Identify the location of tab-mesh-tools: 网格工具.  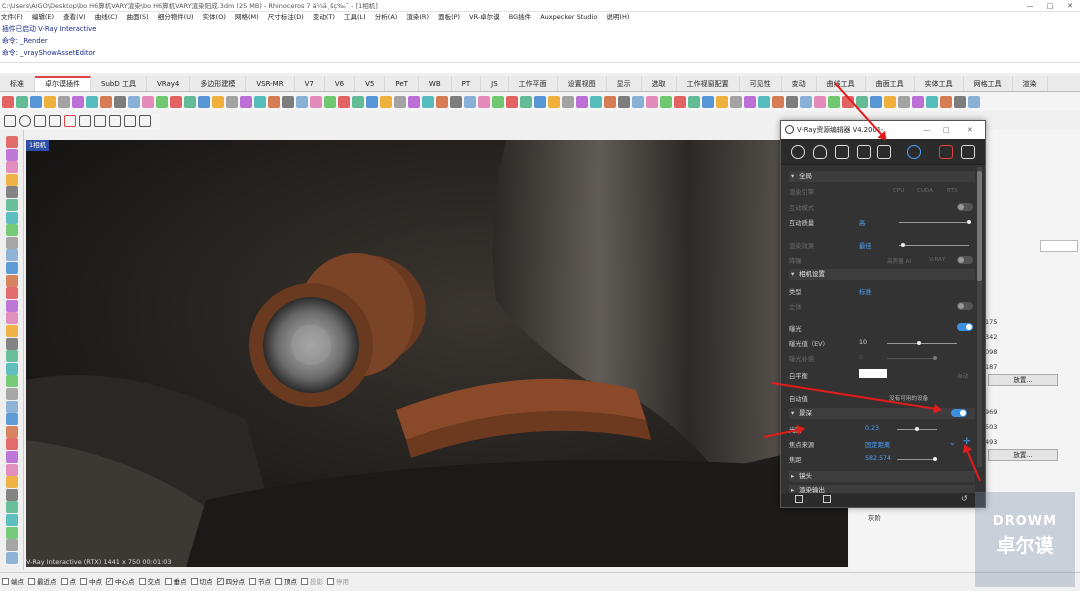
(988, 83).